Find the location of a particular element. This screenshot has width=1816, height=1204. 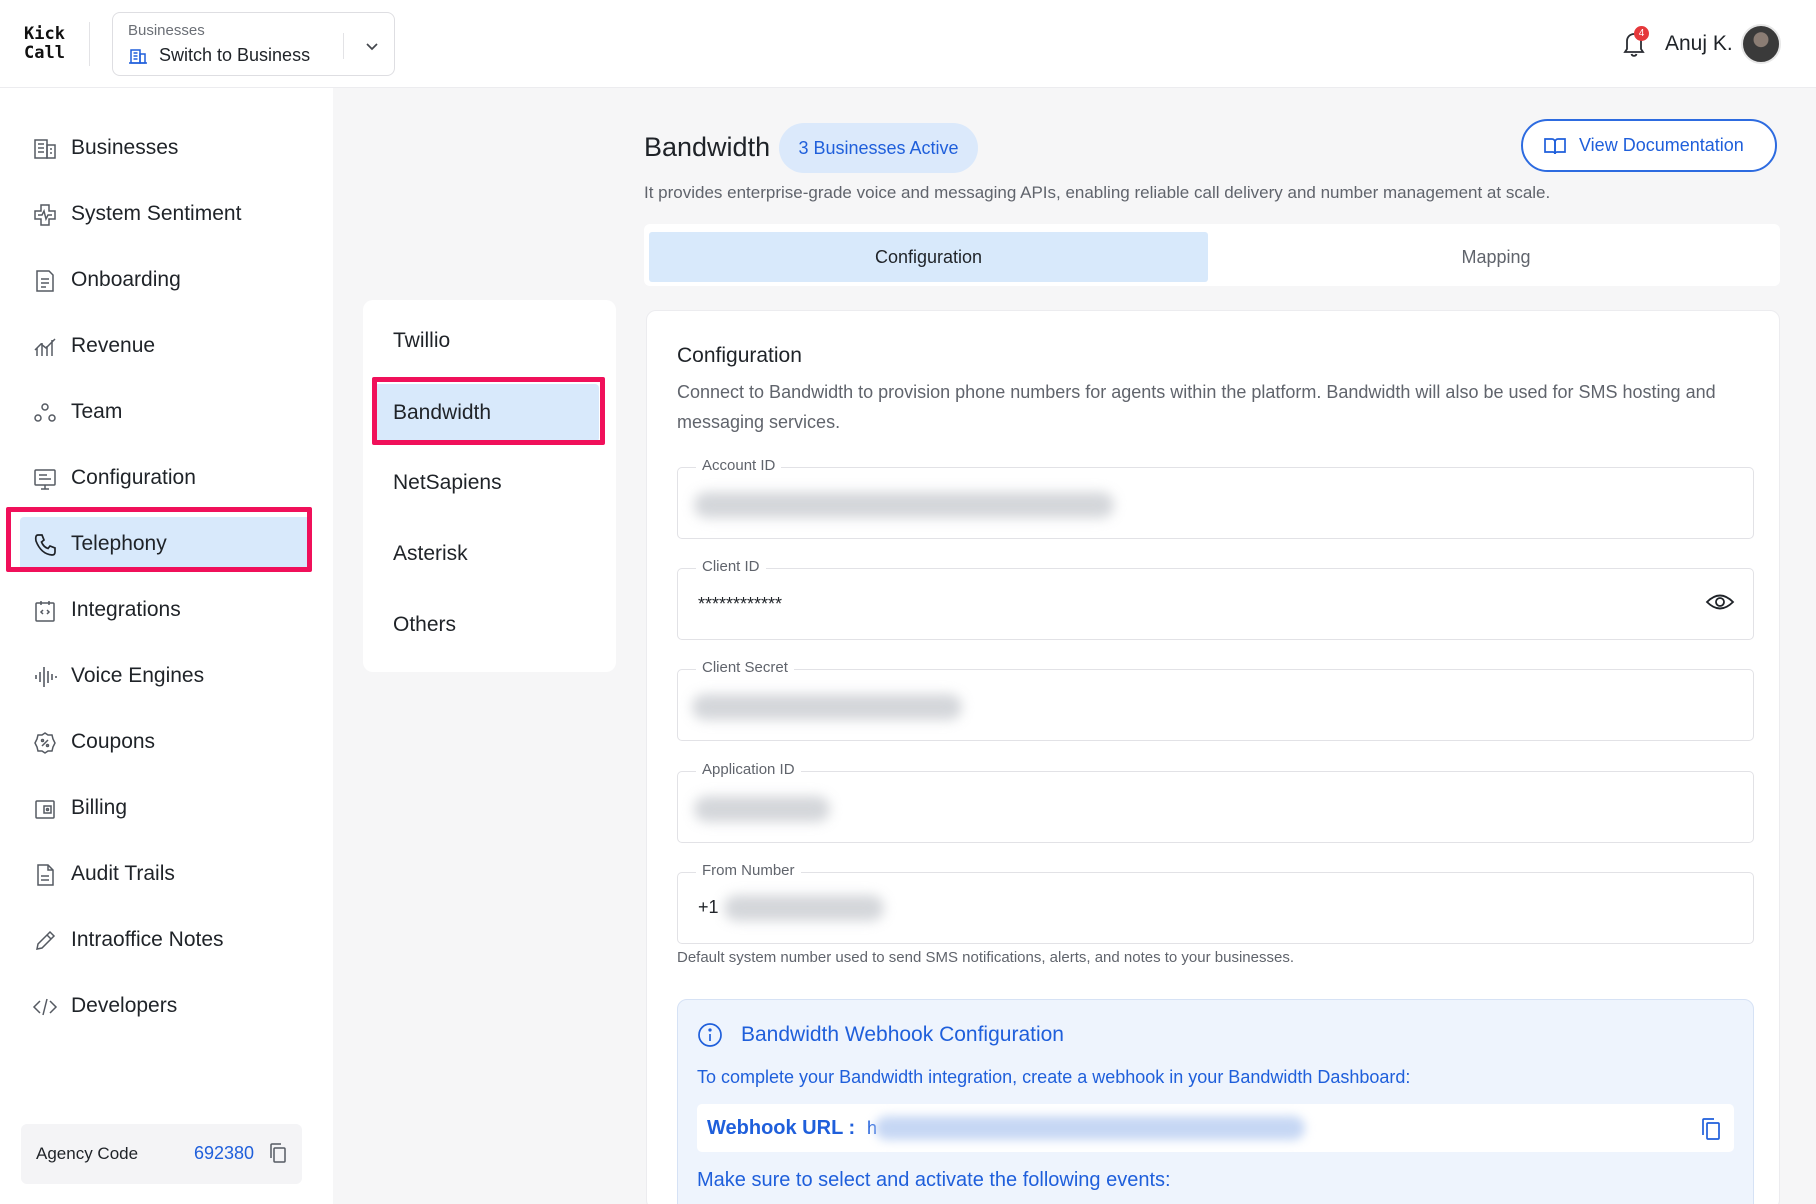

from-number-field: From Number +1 is located at coordinates (1215, 903).